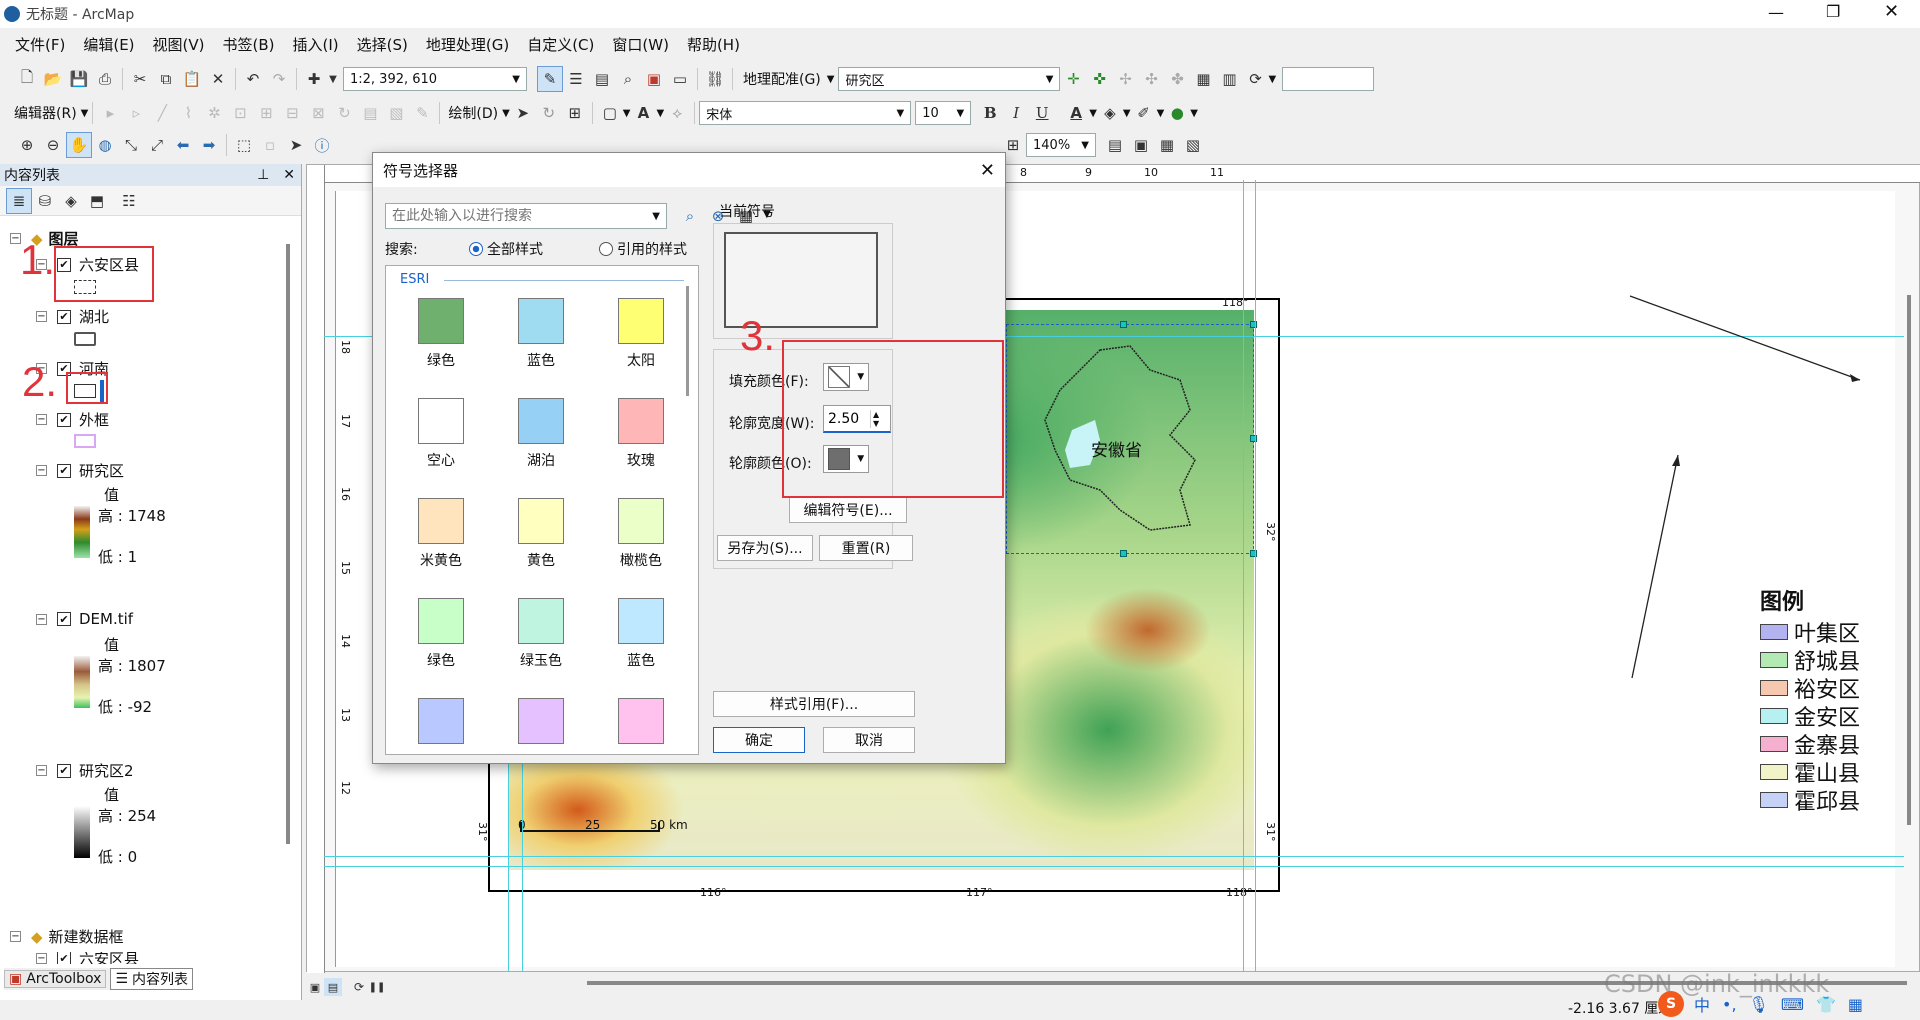 The width and height of the screenshot is (1920, 1020). What do you see at coordinates (643, 113) in the screenshot?
I see `text-icon: A` at bounding box center [643, 113].